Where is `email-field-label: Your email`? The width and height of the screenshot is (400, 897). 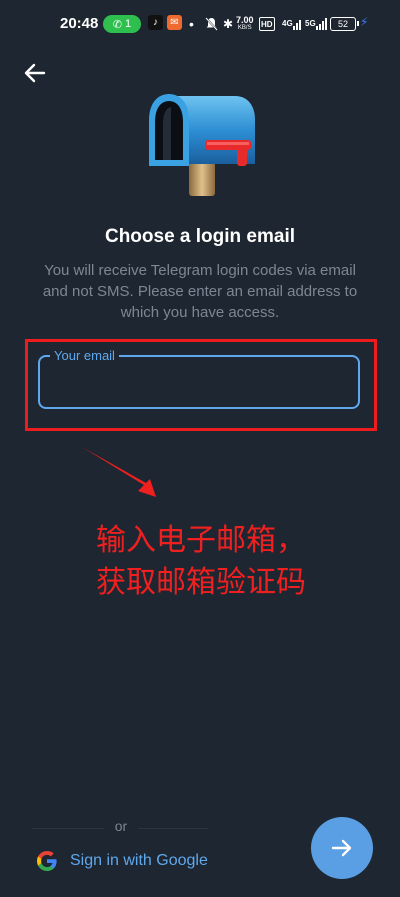 email-field-label: Your email is located at coordinates (84, 355).